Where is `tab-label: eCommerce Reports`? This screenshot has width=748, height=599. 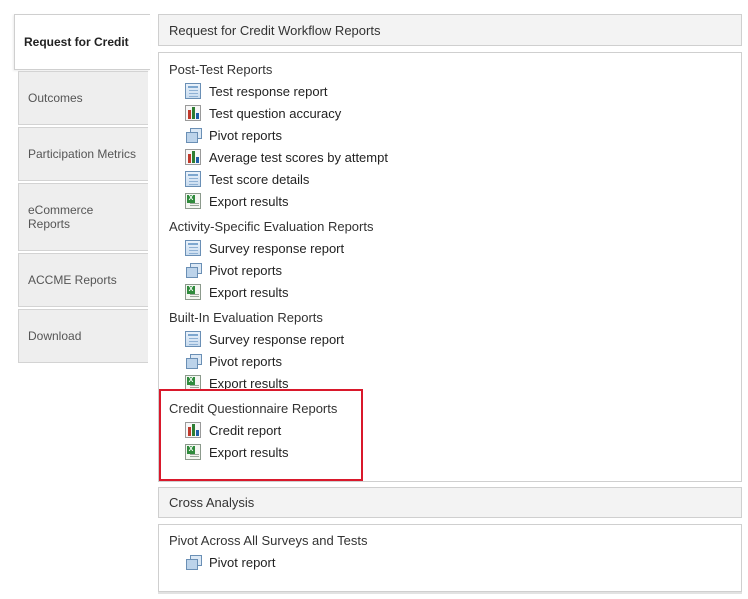
tab-label: eCommerce Reports is located at coordinates (61, 217).